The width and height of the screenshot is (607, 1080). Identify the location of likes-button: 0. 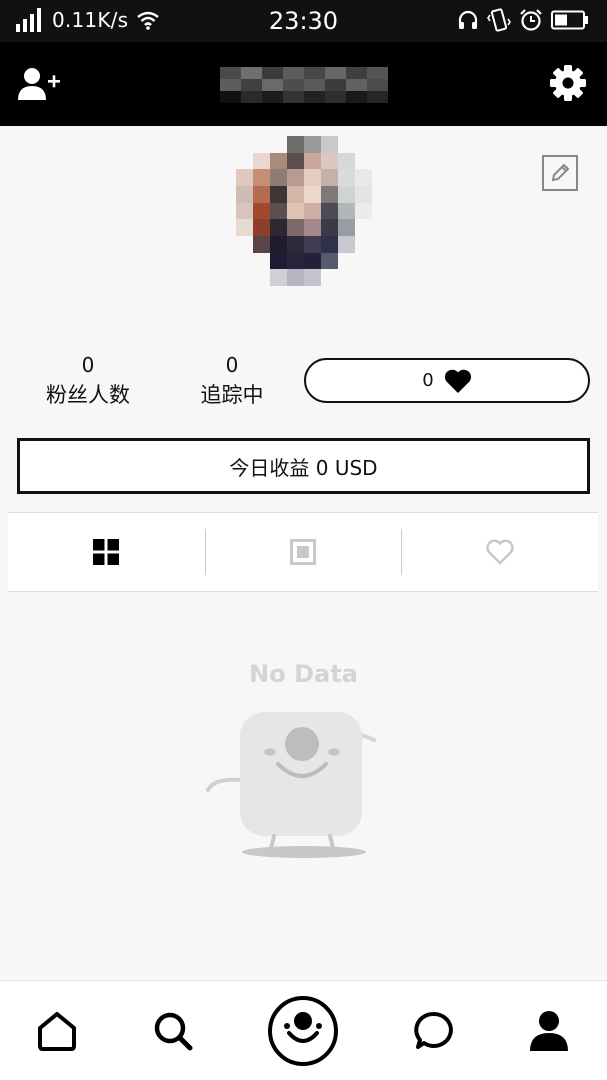
(447, 380).